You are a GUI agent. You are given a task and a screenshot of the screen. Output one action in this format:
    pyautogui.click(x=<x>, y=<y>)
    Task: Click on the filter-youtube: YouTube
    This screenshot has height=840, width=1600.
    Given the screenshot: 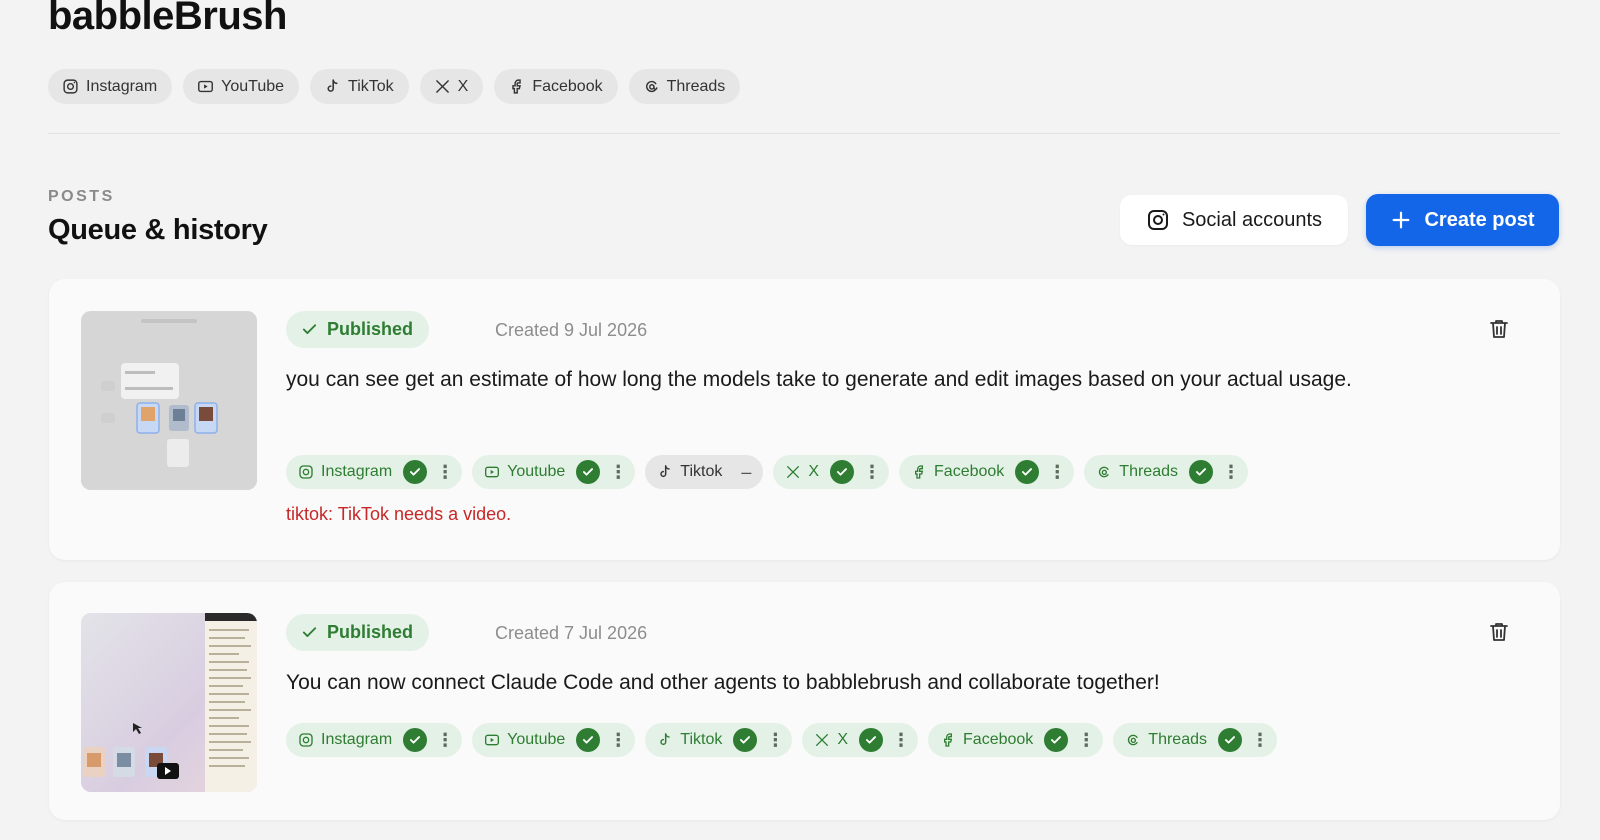 What is the action you would take?
    pyautogui.click(x=241, y=86)
    